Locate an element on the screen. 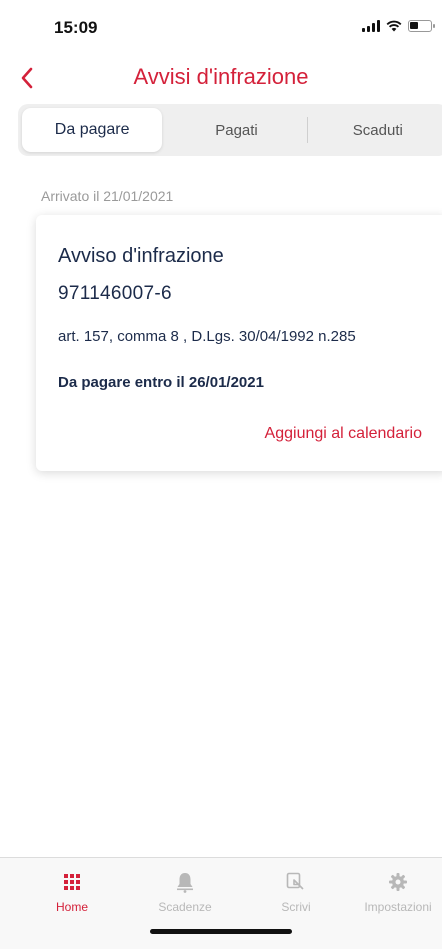 This screenshot has width=442, height=949. card-title: Avviso d'infrazione is located at coordinates (141, 256).